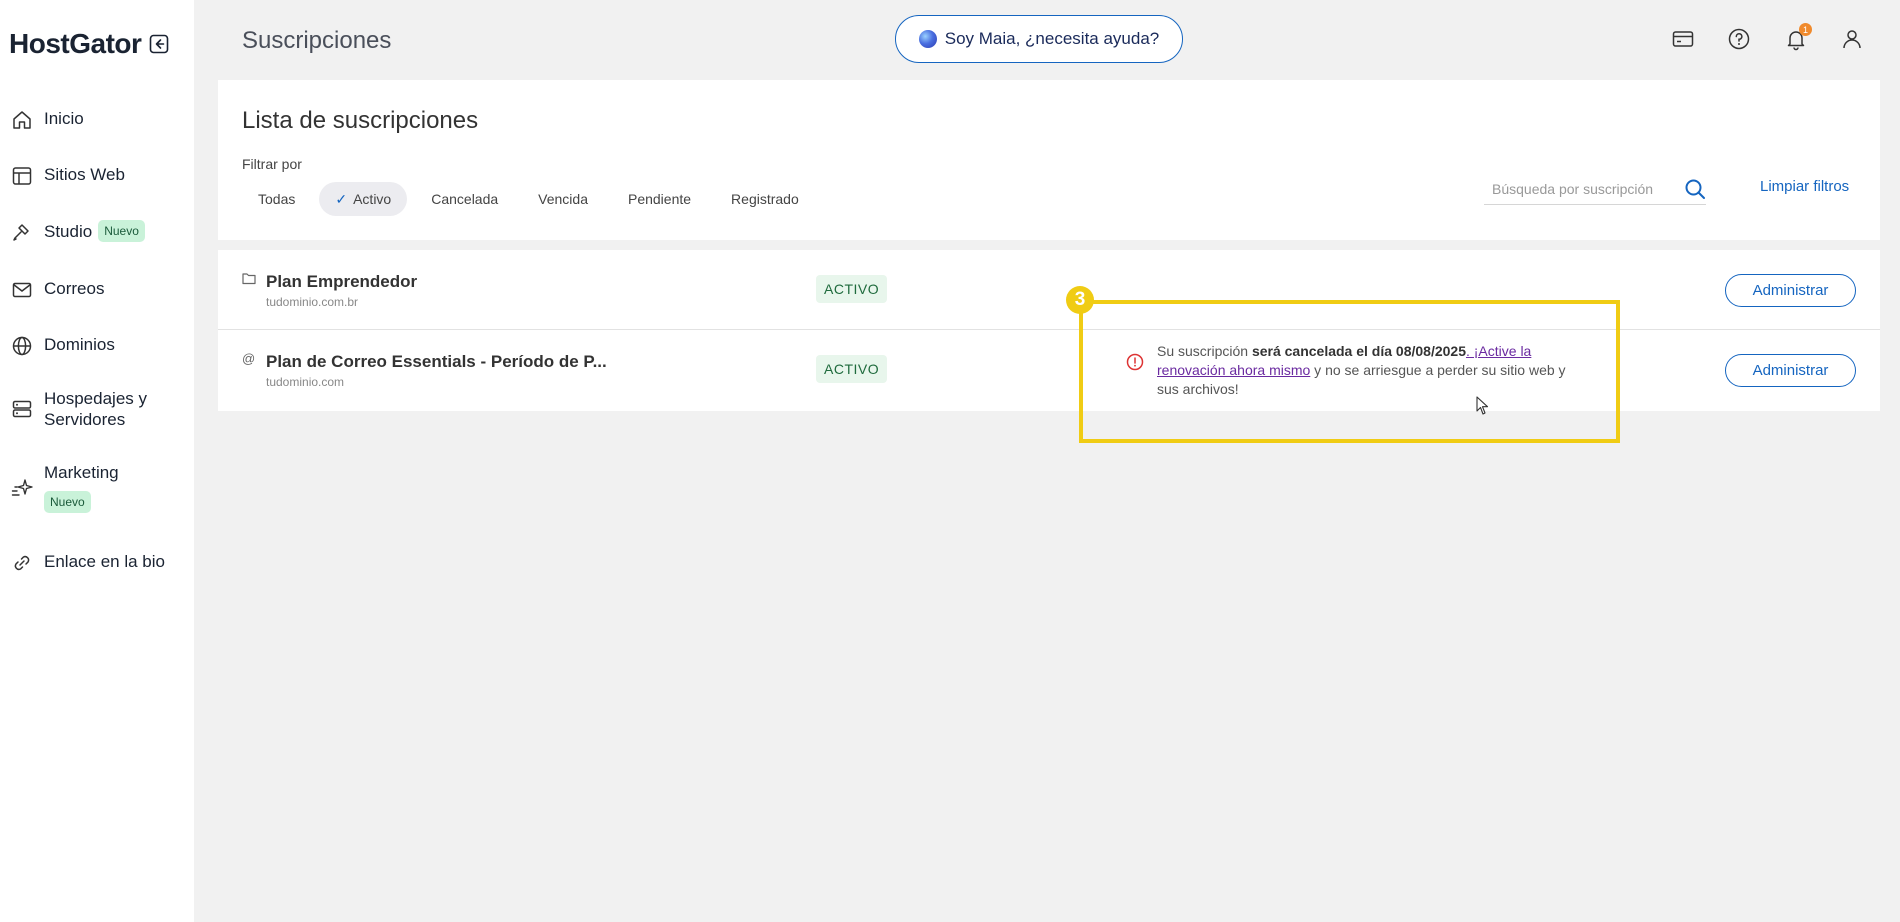 The image size is (1900, 922). I want to click on notification-count-badge: 1, so click(1805, 29).